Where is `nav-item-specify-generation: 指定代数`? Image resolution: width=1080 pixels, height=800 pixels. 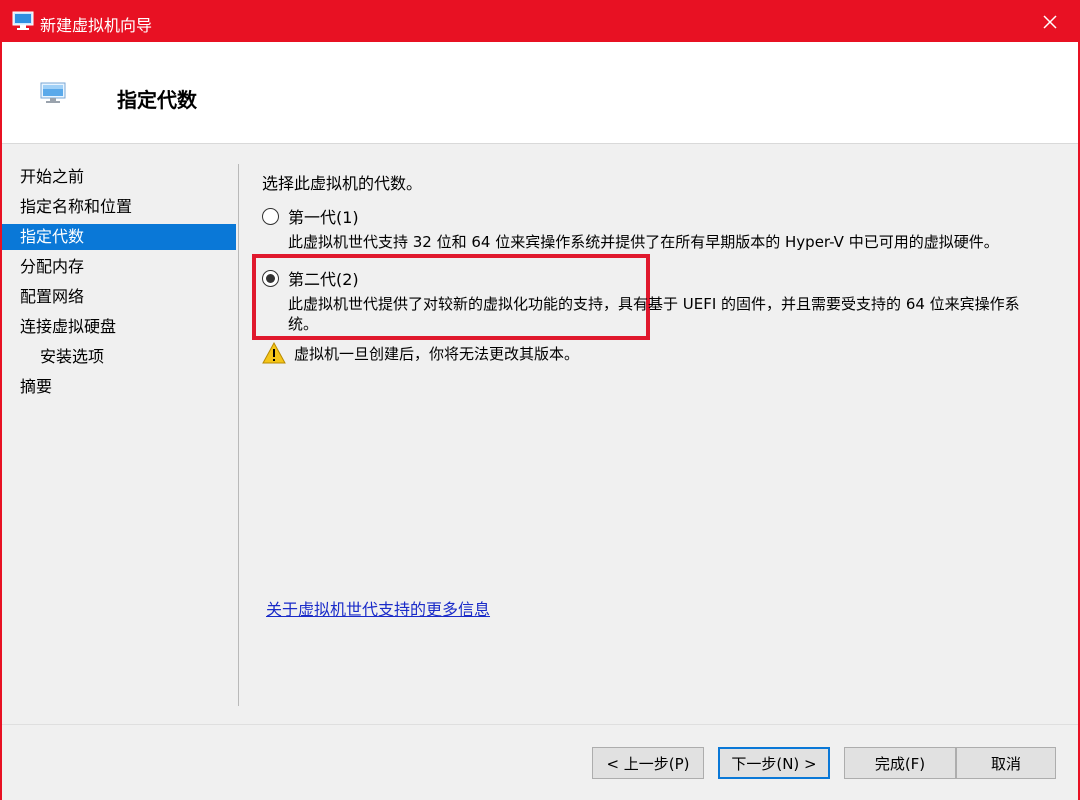
nav-item-specify-generation: 指定代数 is located at coordinates (119, 237).